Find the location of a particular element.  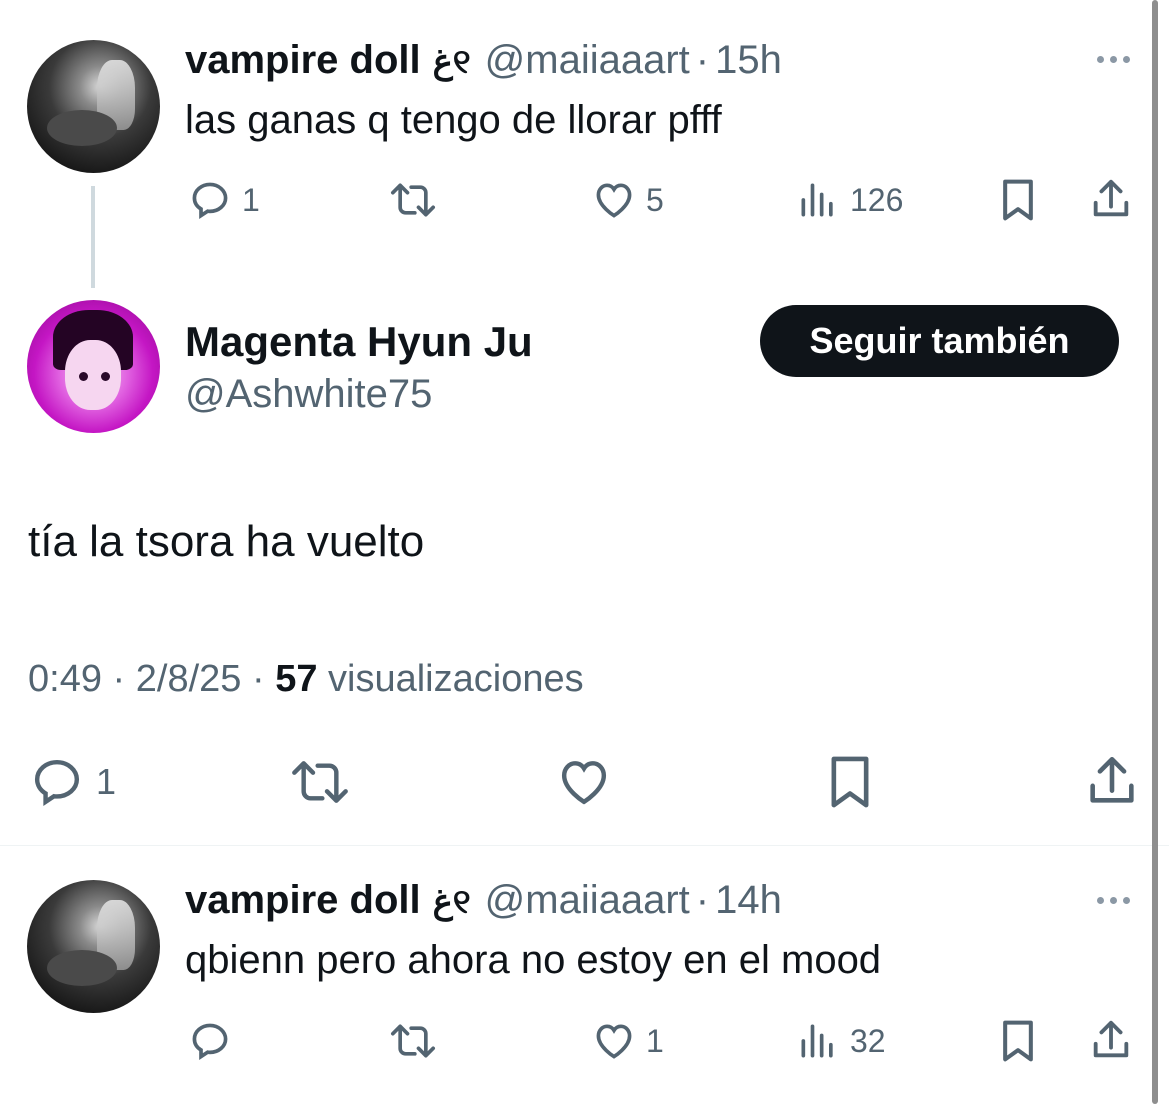

like-button is located at coordinates (584, 782).